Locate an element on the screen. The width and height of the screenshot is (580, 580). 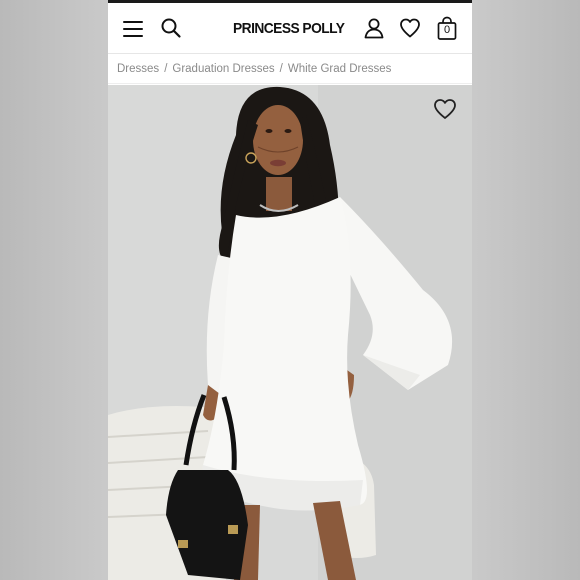
search-icon is located at coordinates (171, 28).